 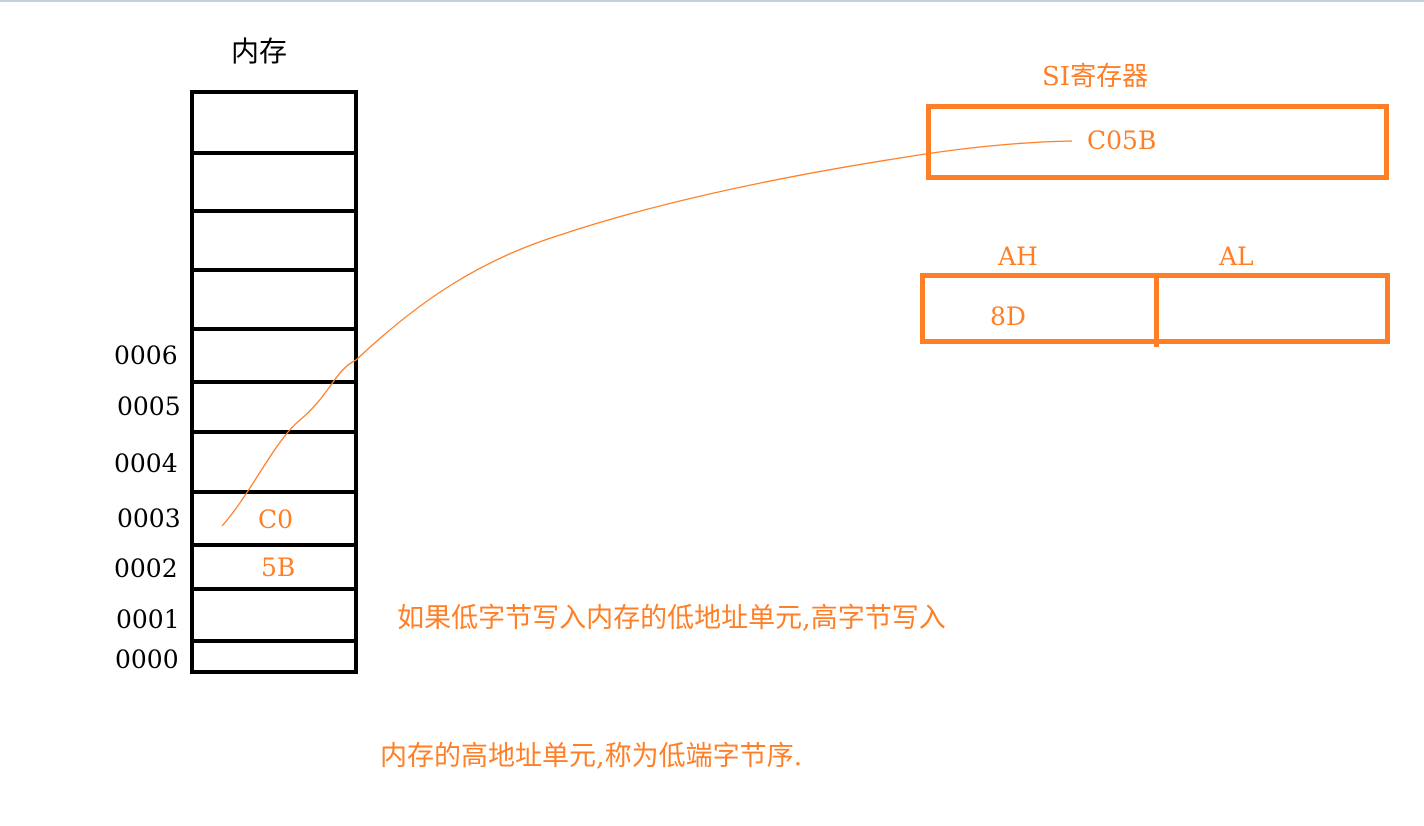 I want to click on description-line-1: 如果低字节写入内存的低地址单元,高字节写入, so click(x=663, y=618).